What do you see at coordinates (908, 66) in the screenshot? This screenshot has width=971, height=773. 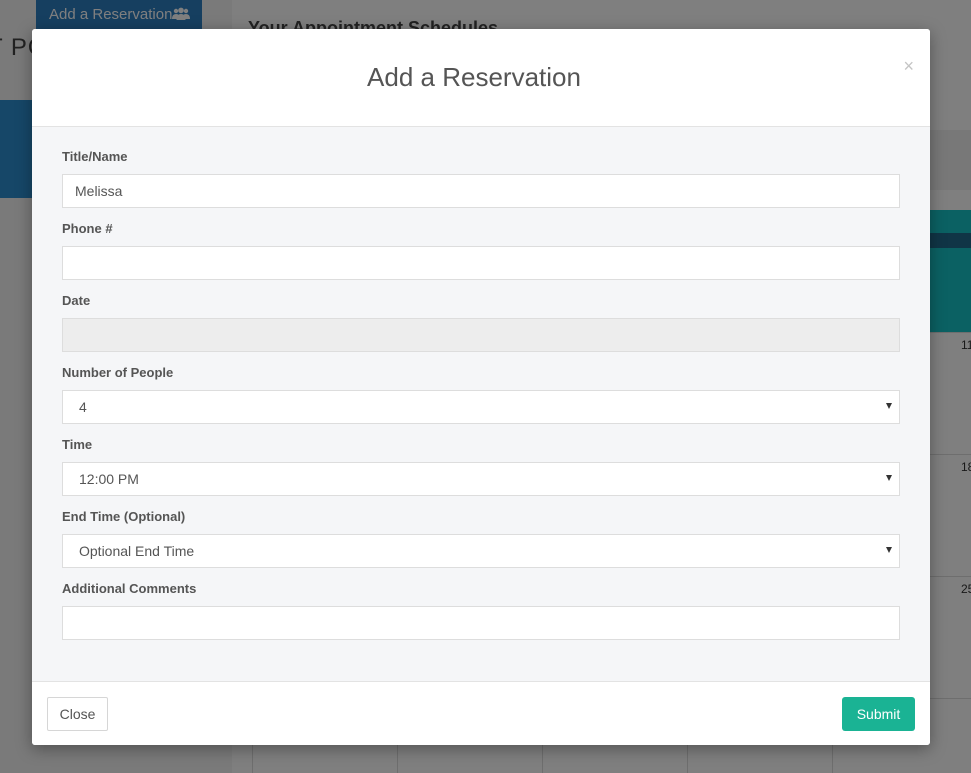 I see `close-icon: ×` at bounding box center [908, 66].